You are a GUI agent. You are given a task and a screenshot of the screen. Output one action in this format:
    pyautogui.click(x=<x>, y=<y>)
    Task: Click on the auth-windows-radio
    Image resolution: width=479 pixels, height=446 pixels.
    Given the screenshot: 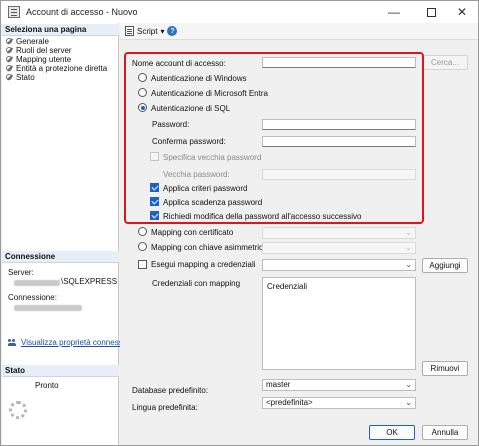 What is the action you would take?
    pyautogui.click(x=142, y=77)
    